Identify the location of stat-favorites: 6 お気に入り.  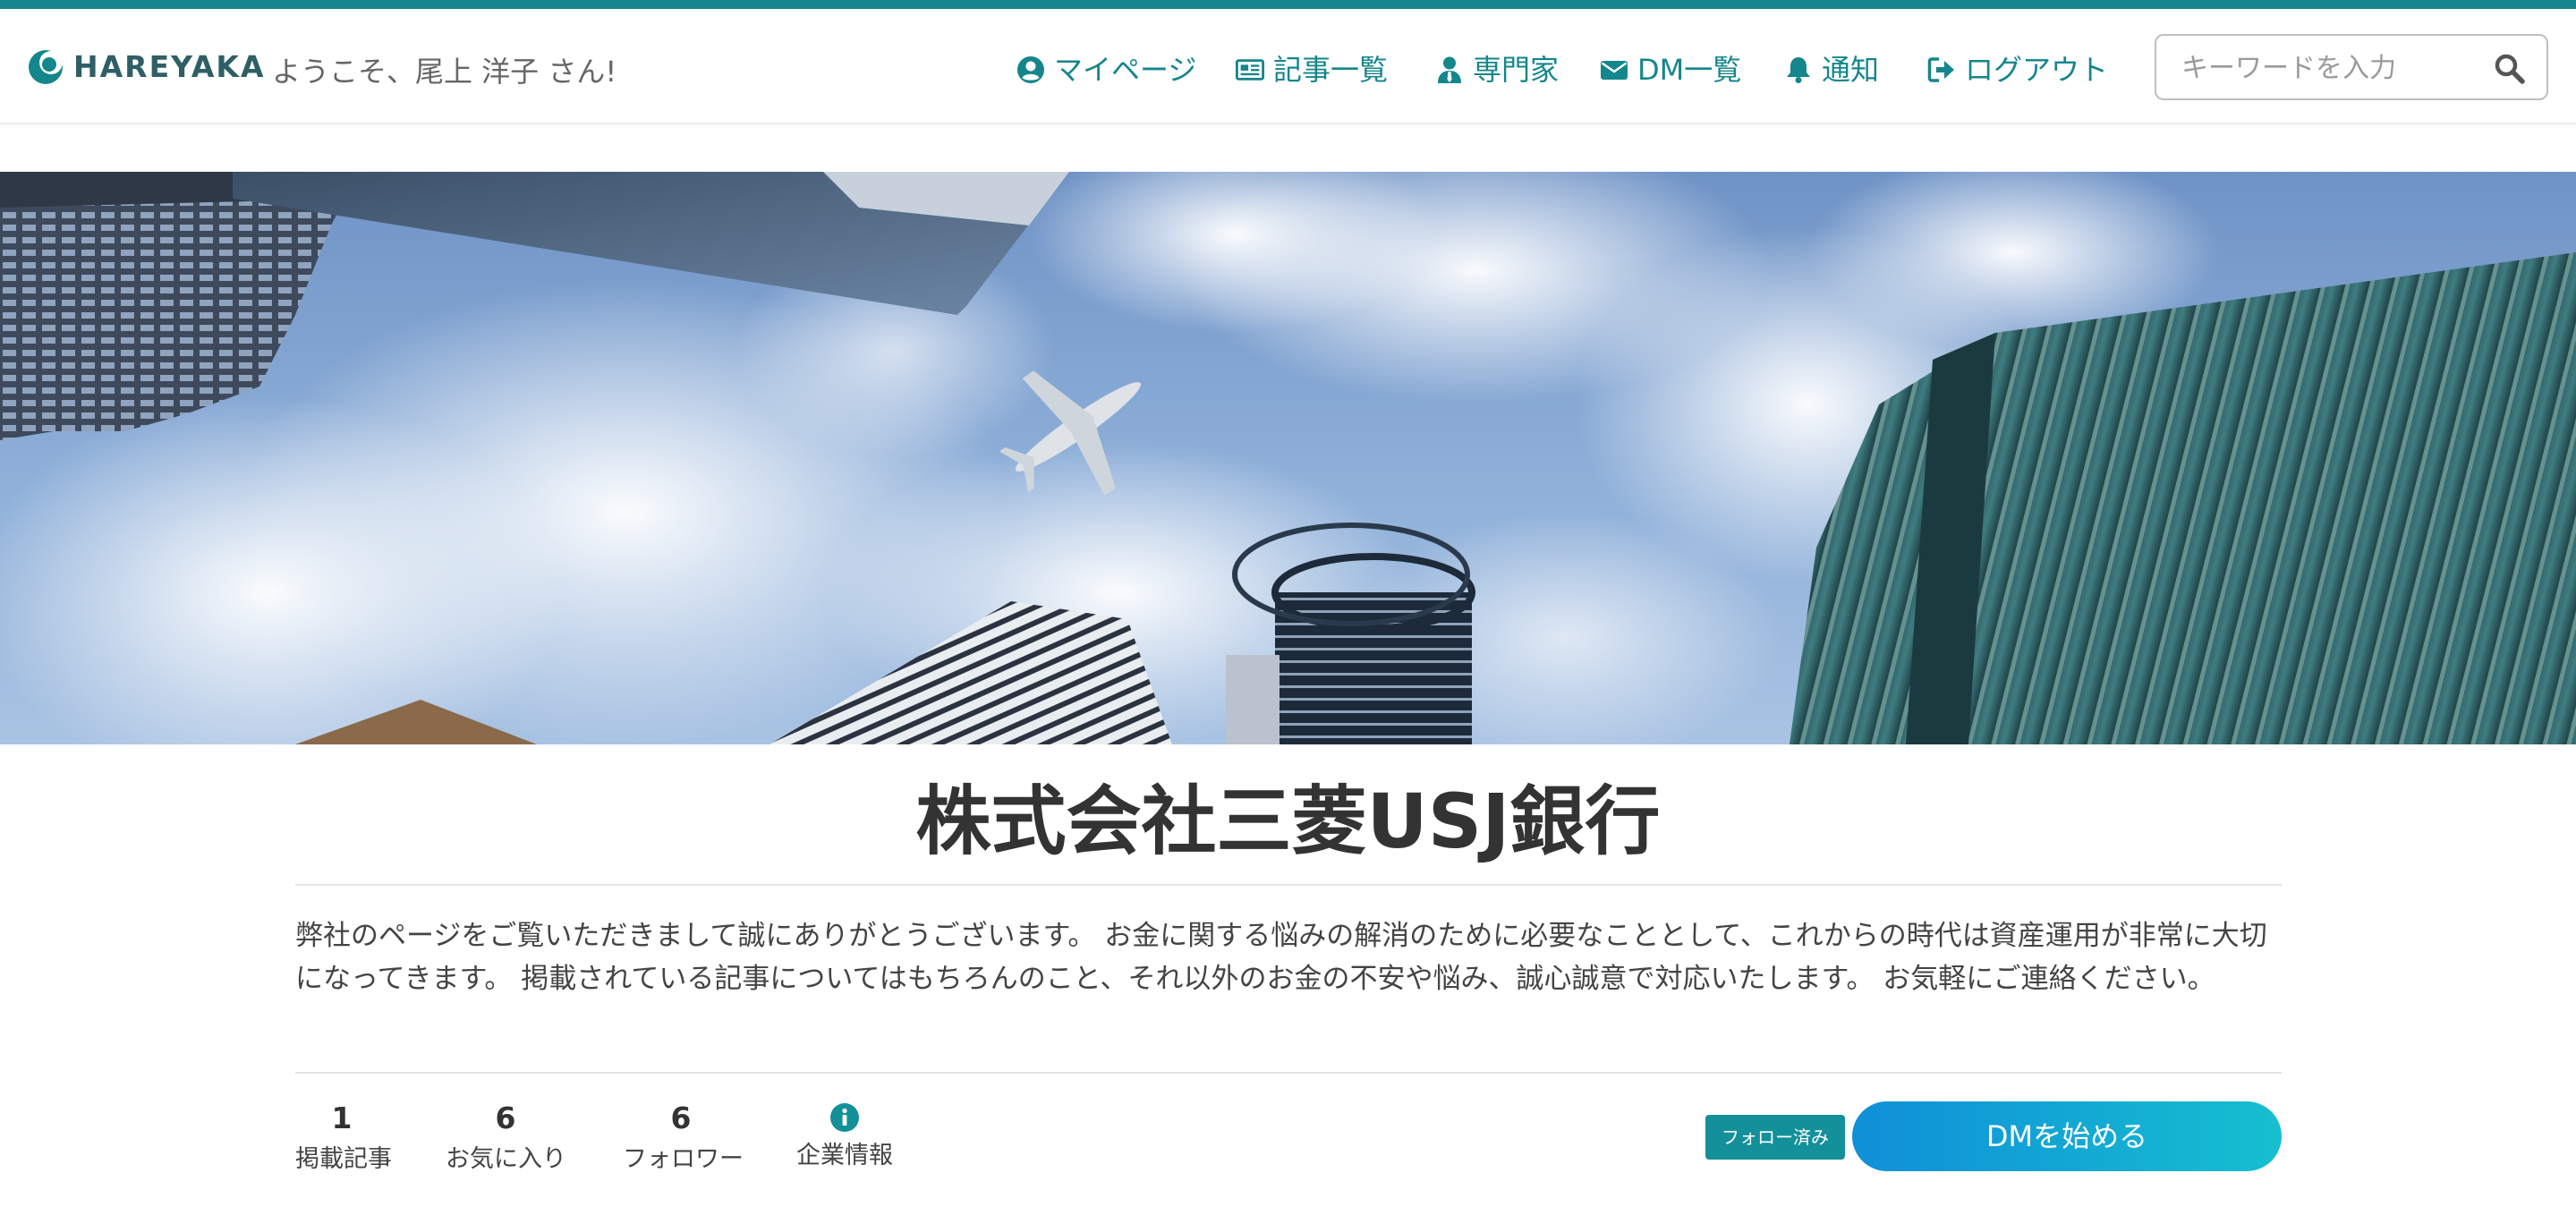
(506, 1138).